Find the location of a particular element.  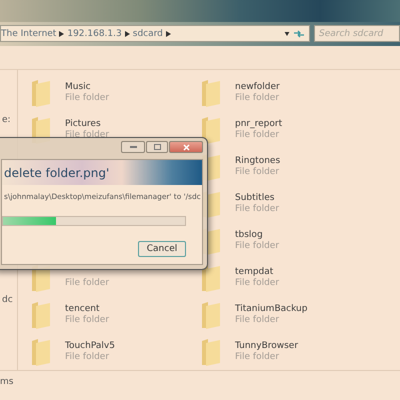

folder-item: TouchPalv5 File folder is located at coordinates (115, 351).